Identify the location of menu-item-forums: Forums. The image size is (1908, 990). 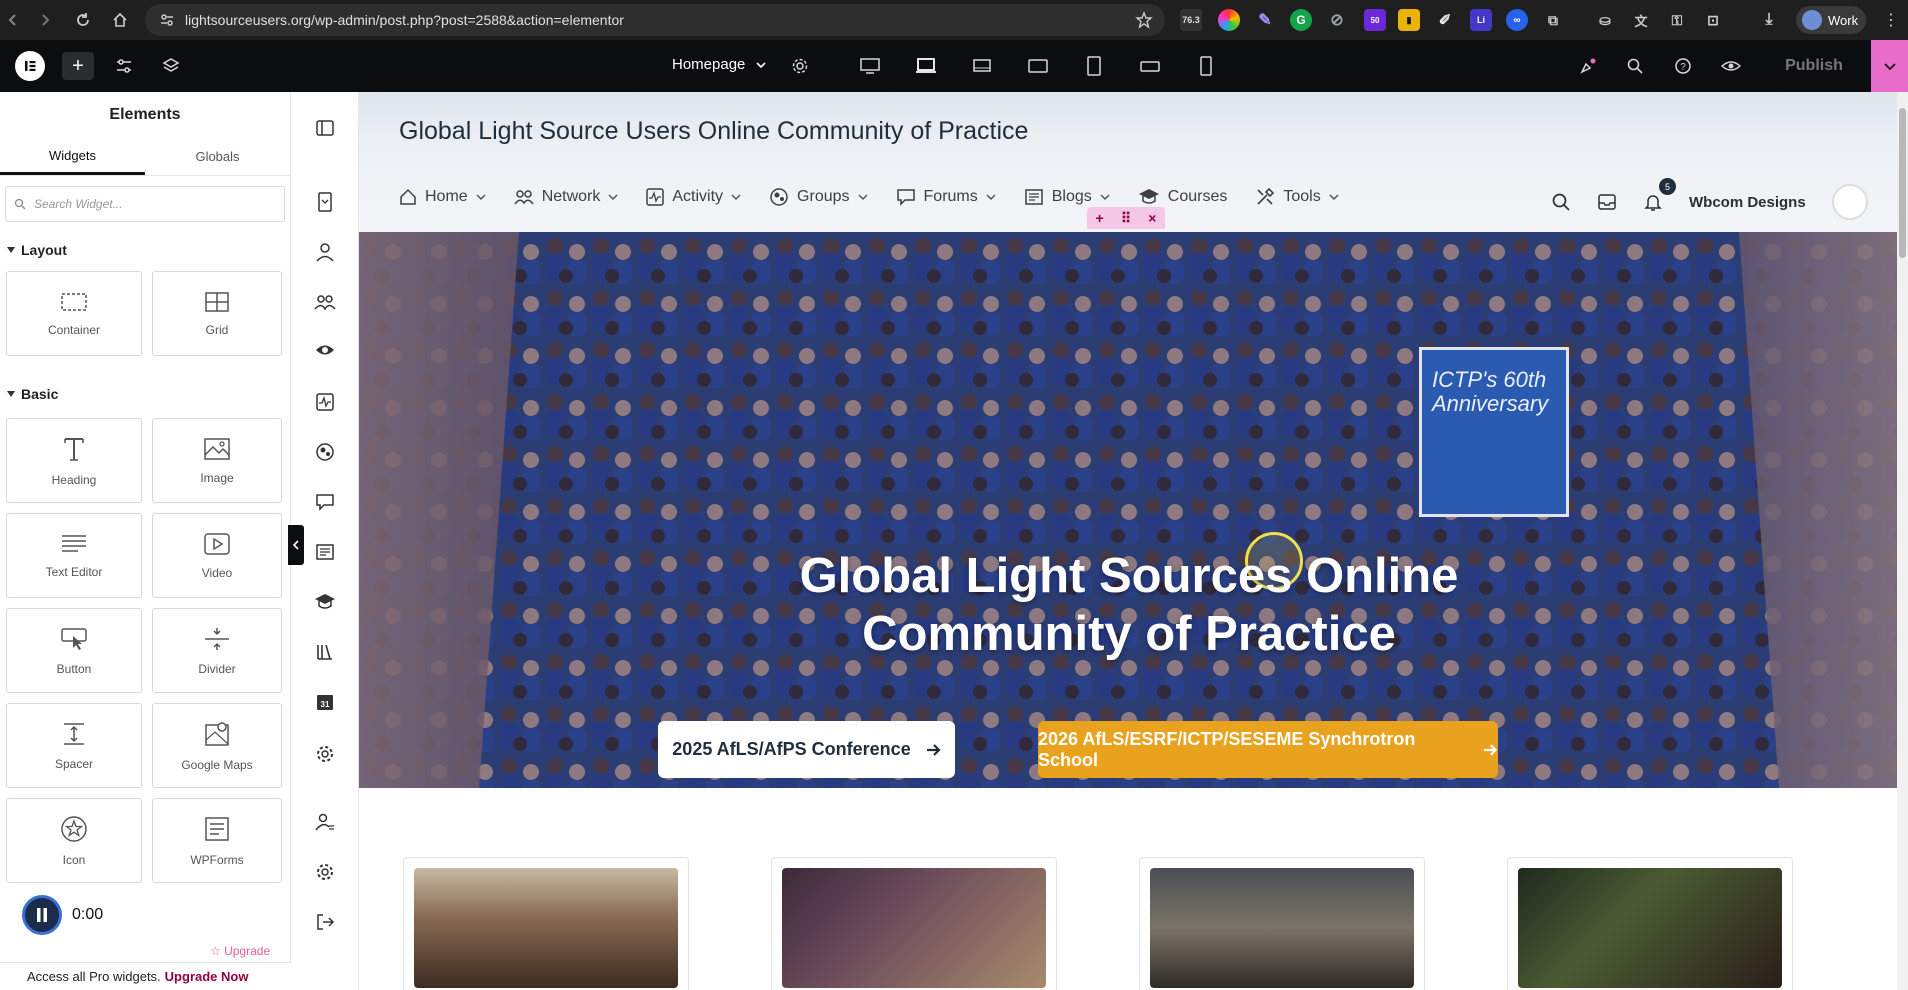
(946, 197).